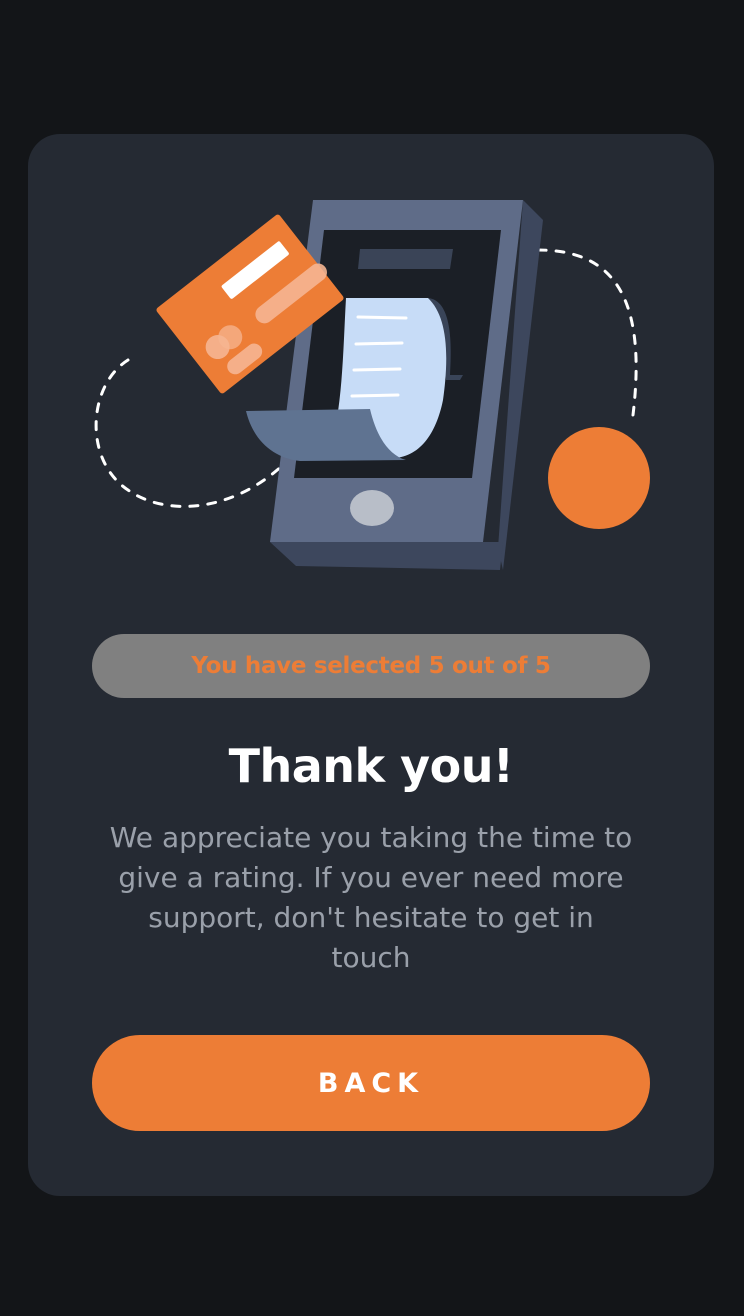 The width and height of the screenshot is (744, 1316). Describe the element at coordinates (386, 556) in the screenshot. I see `phone-bottom-icon` at that location.